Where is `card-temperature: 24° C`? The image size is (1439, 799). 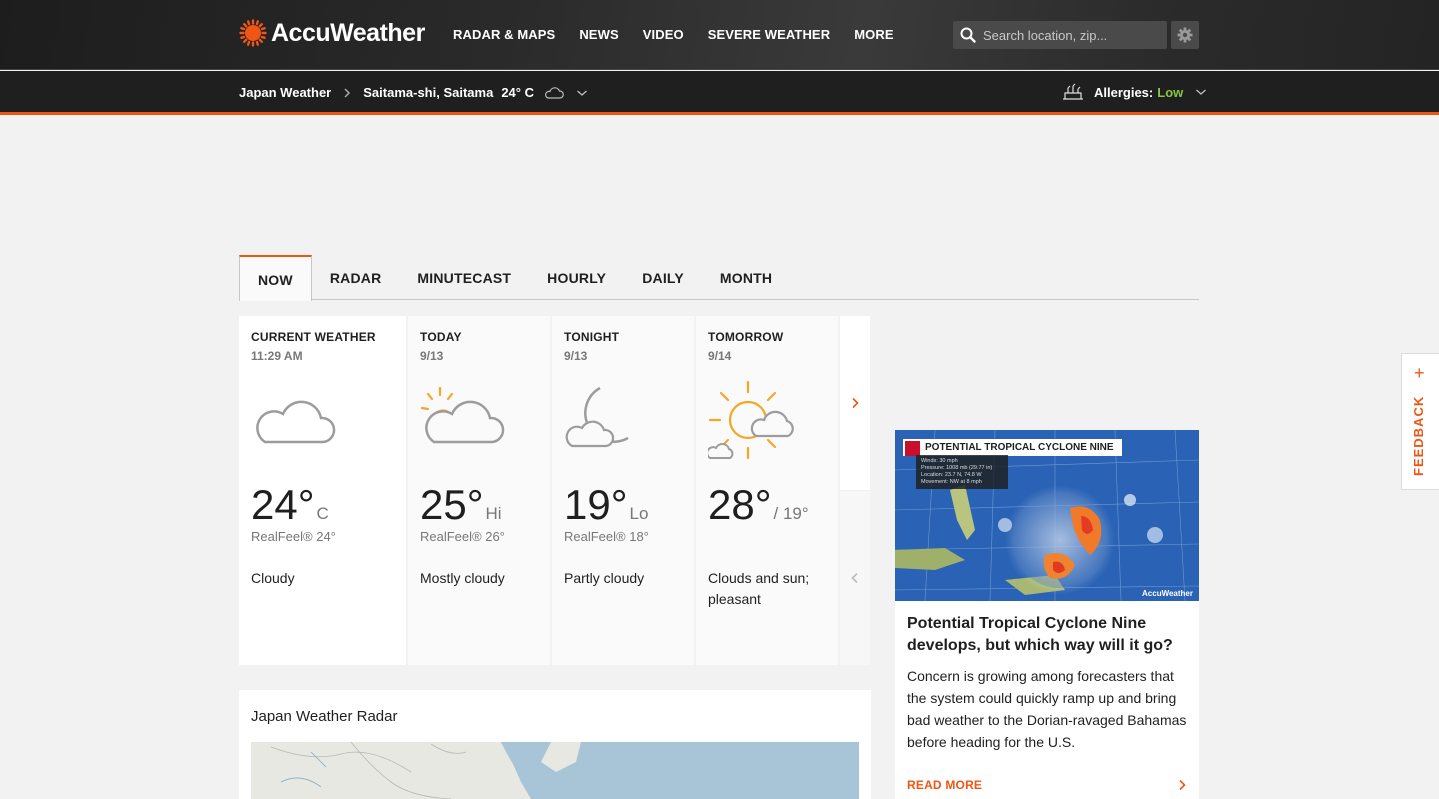
card-temperature: 24° C is located at coordinates (290, 505).